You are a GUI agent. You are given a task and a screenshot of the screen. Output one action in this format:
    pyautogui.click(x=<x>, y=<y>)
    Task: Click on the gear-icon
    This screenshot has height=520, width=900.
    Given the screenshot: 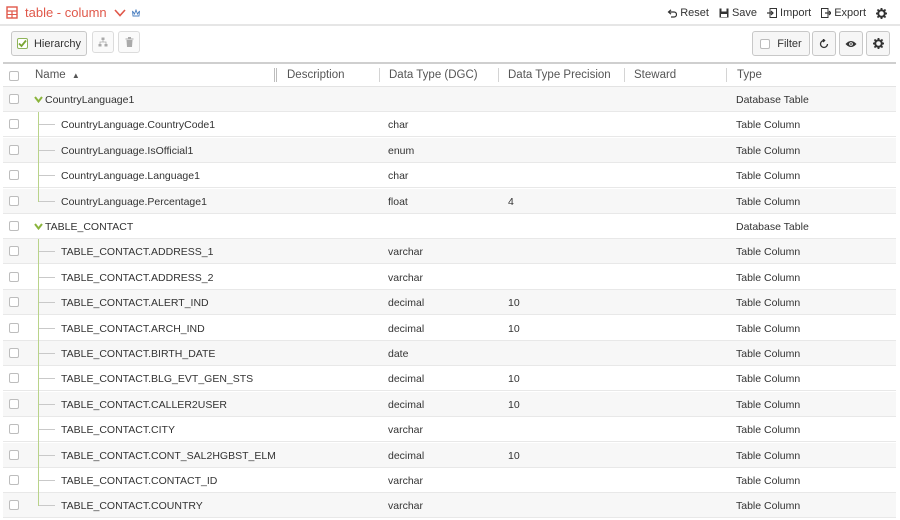 What is the action you would take?
    pyautogui.click(x=878, y=43)
    